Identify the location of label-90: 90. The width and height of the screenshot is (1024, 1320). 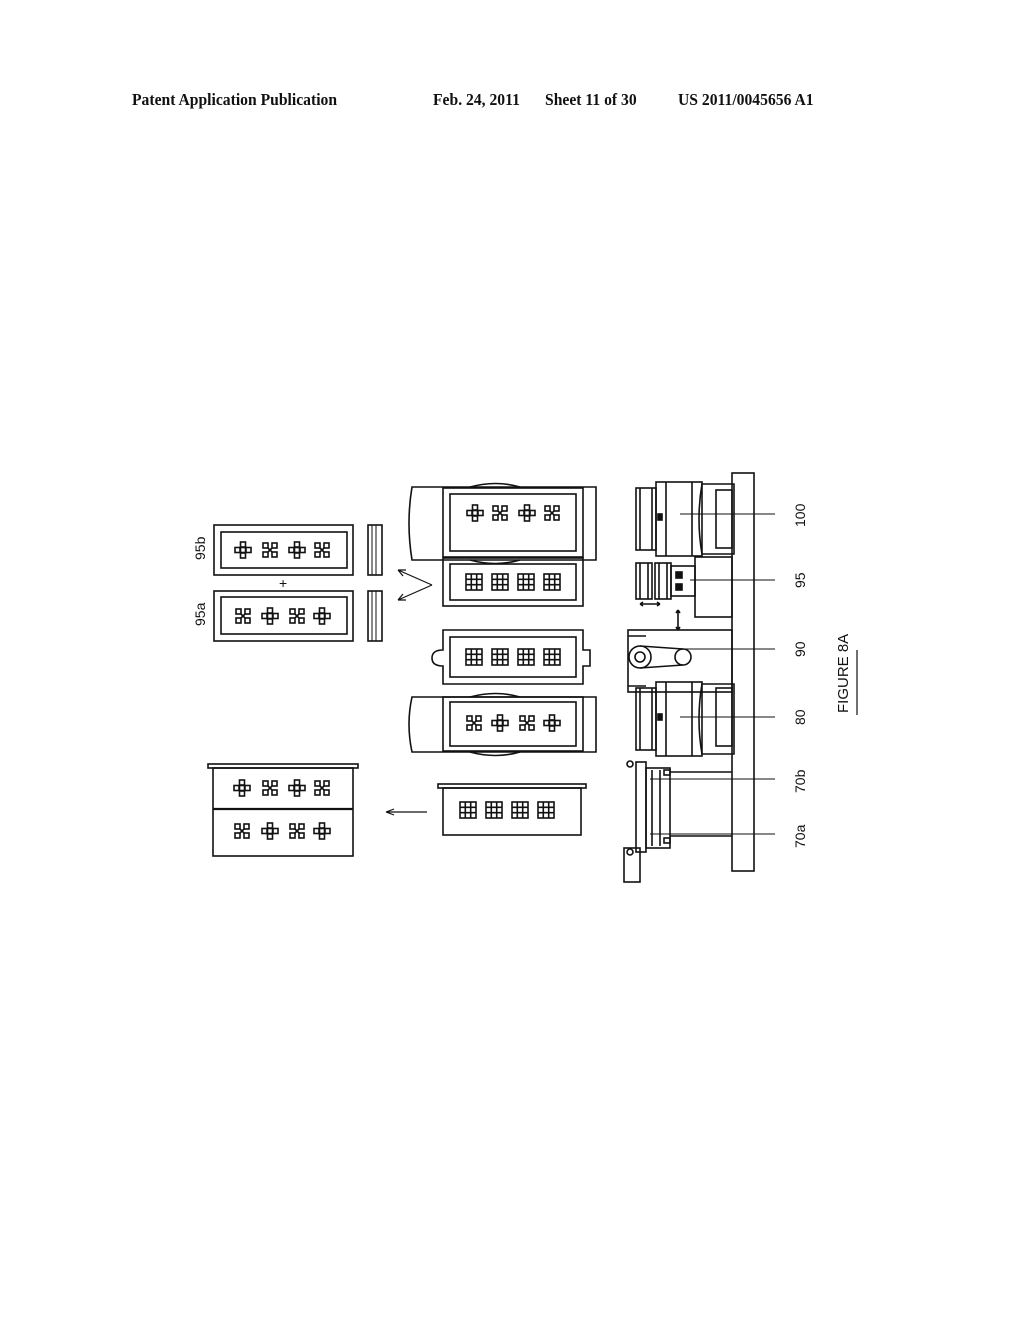
(800, 649).